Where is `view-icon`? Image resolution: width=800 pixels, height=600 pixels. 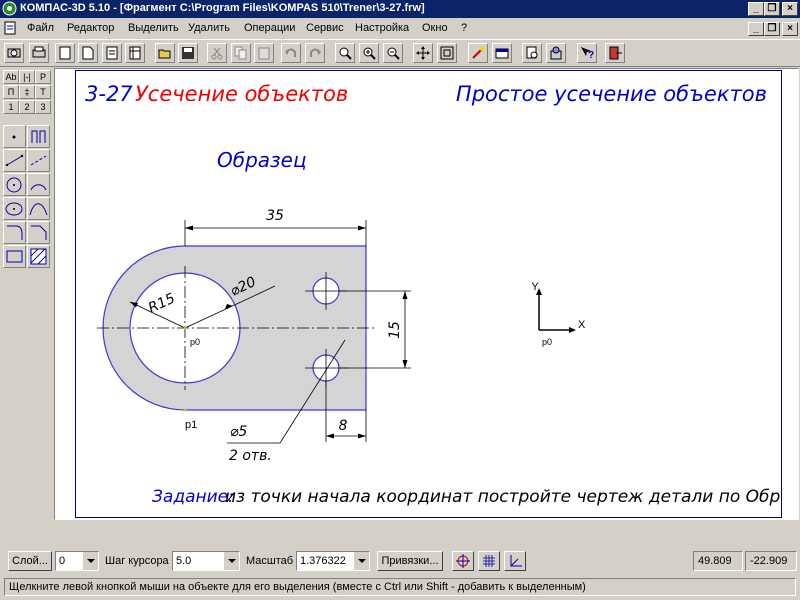 view-icon is located at coordinates (532, 53).